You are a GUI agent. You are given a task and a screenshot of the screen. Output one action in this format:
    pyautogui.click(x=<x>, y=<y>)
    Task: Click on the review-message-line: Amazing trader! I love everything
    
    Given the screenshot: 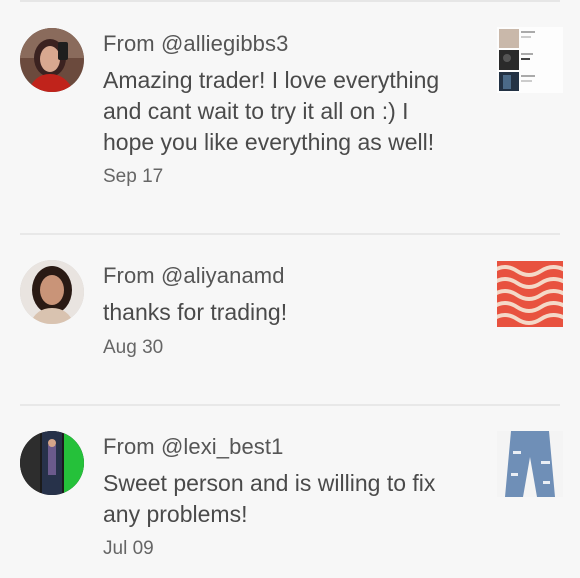 What is the action you would take?
    pyautogui.click(x=271, y=80)
    